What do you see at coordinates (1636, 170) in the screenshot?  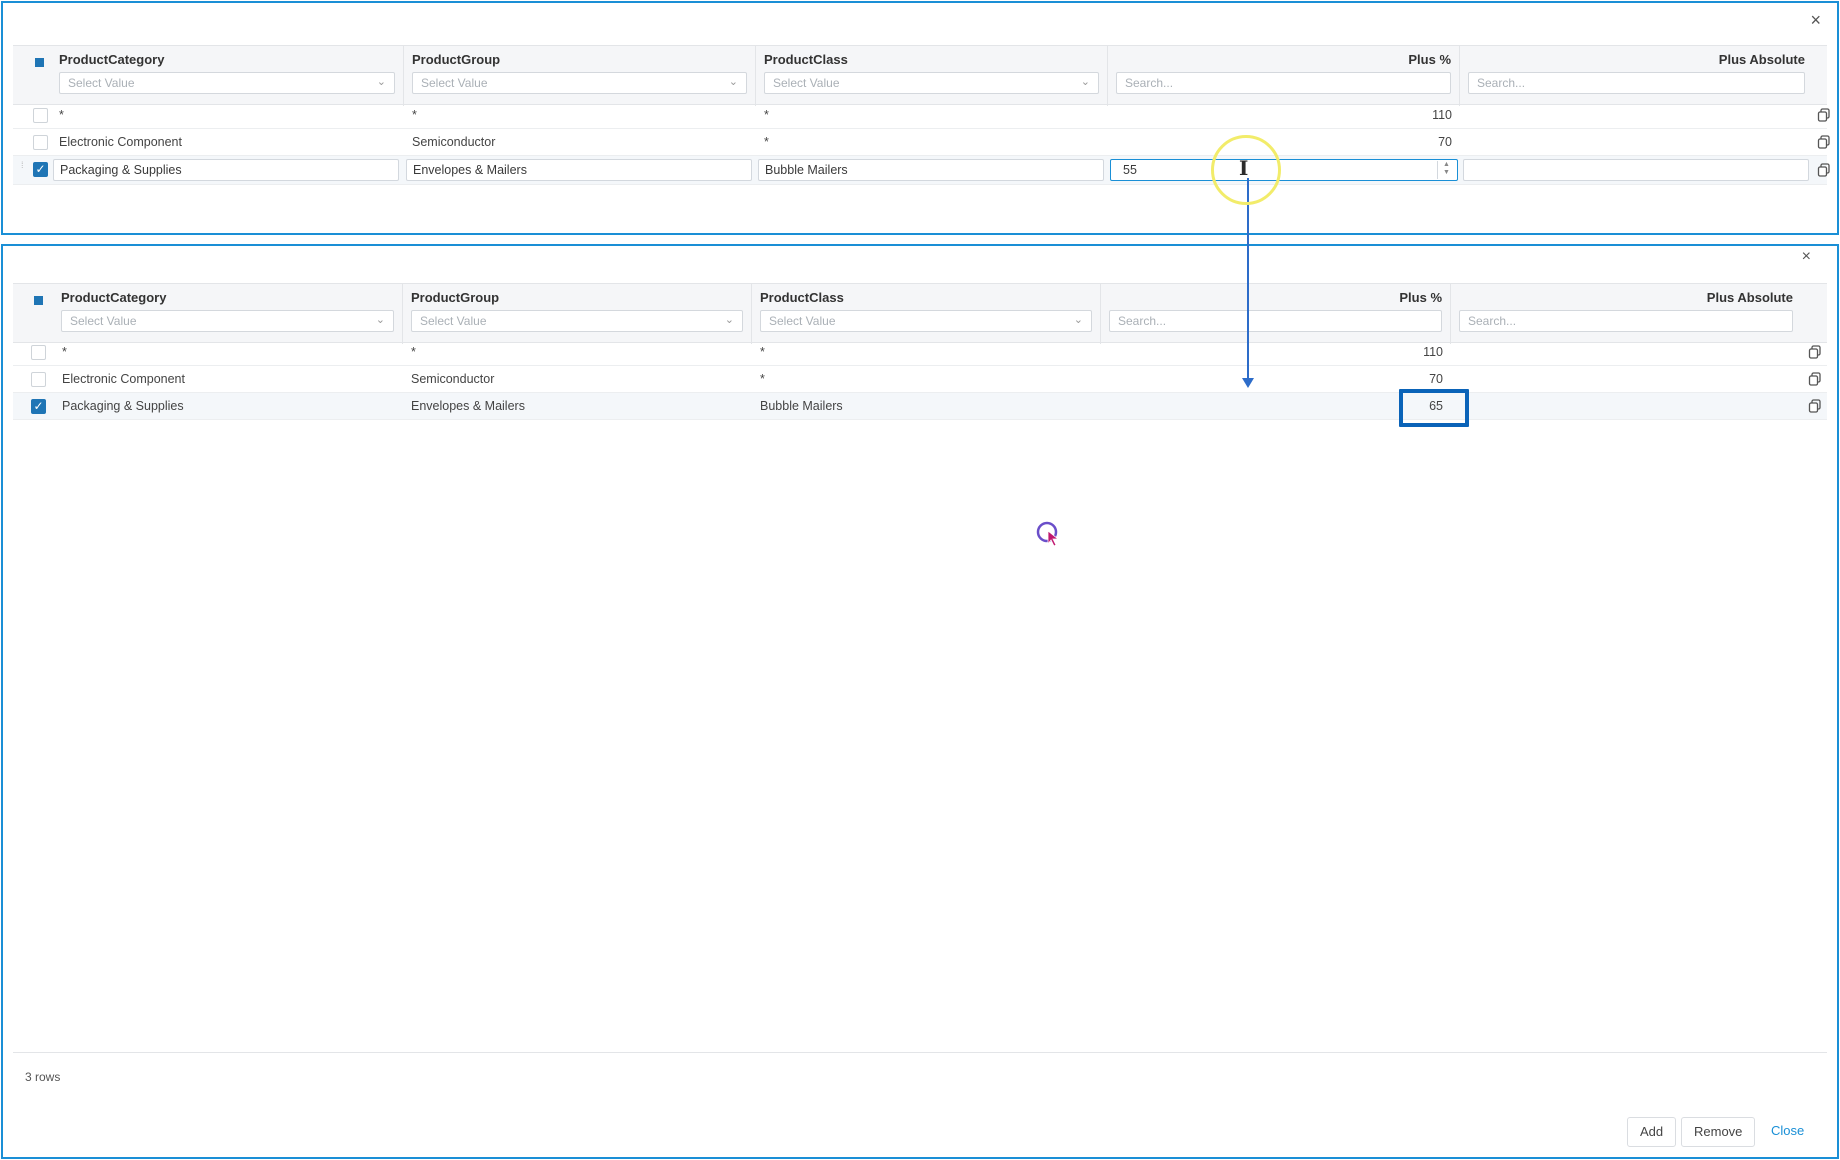 I see `edit-plus-absolute` at bounding box center [1636, 170].